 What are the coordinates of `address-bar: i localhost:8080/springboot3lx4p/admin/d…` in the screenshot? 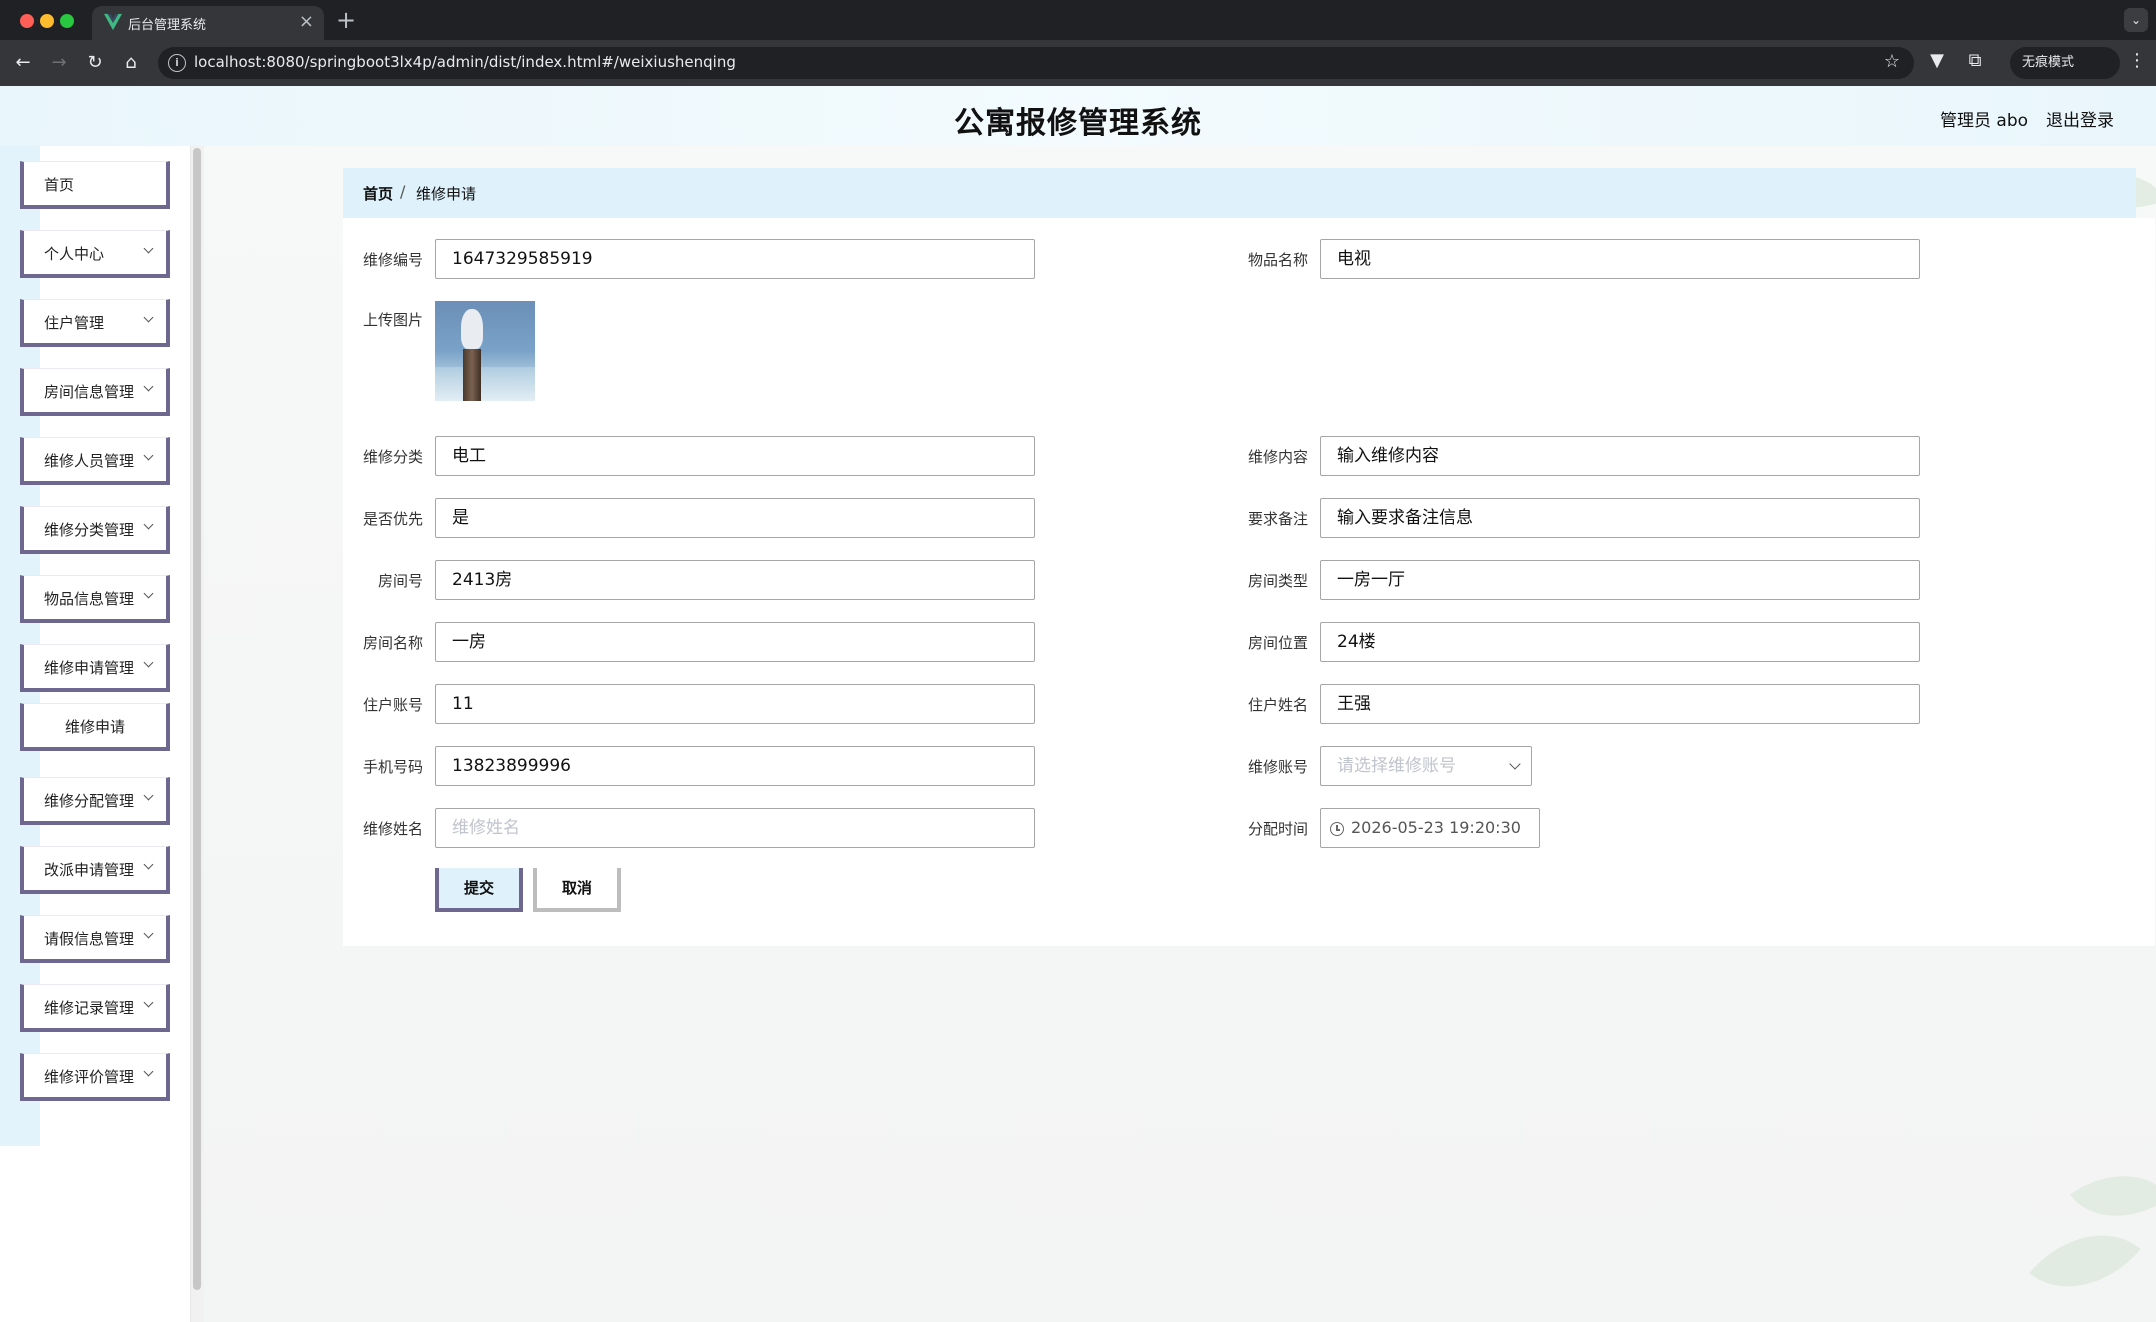 It's located at (1036, 63).